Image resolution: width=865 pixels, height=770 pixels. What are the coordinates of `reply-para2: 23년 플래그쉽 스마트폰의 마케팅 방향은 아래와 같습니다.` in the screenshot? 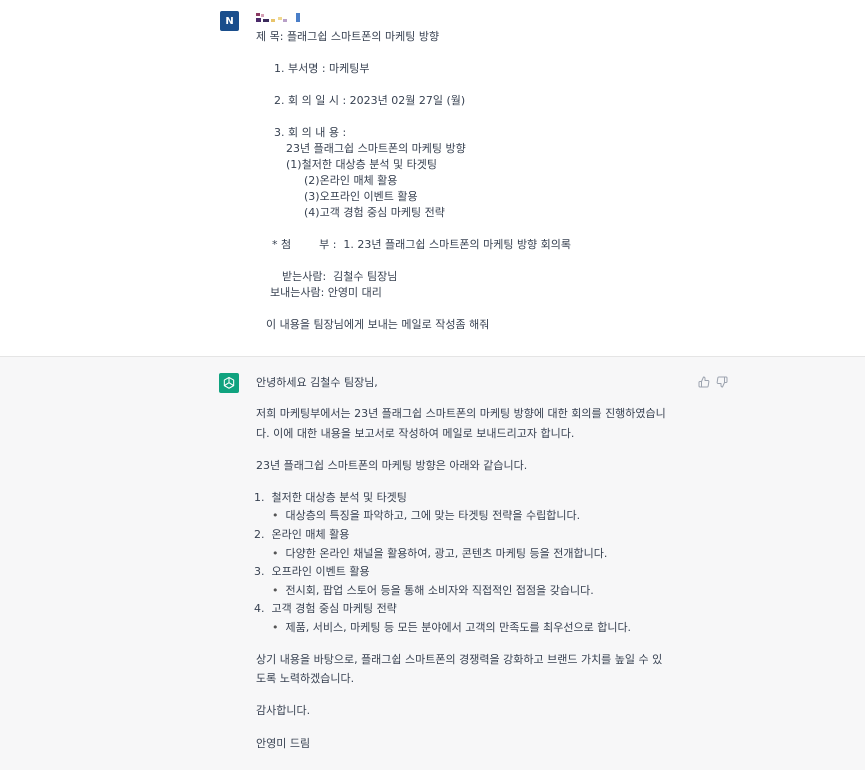 It's located at (392, 465).